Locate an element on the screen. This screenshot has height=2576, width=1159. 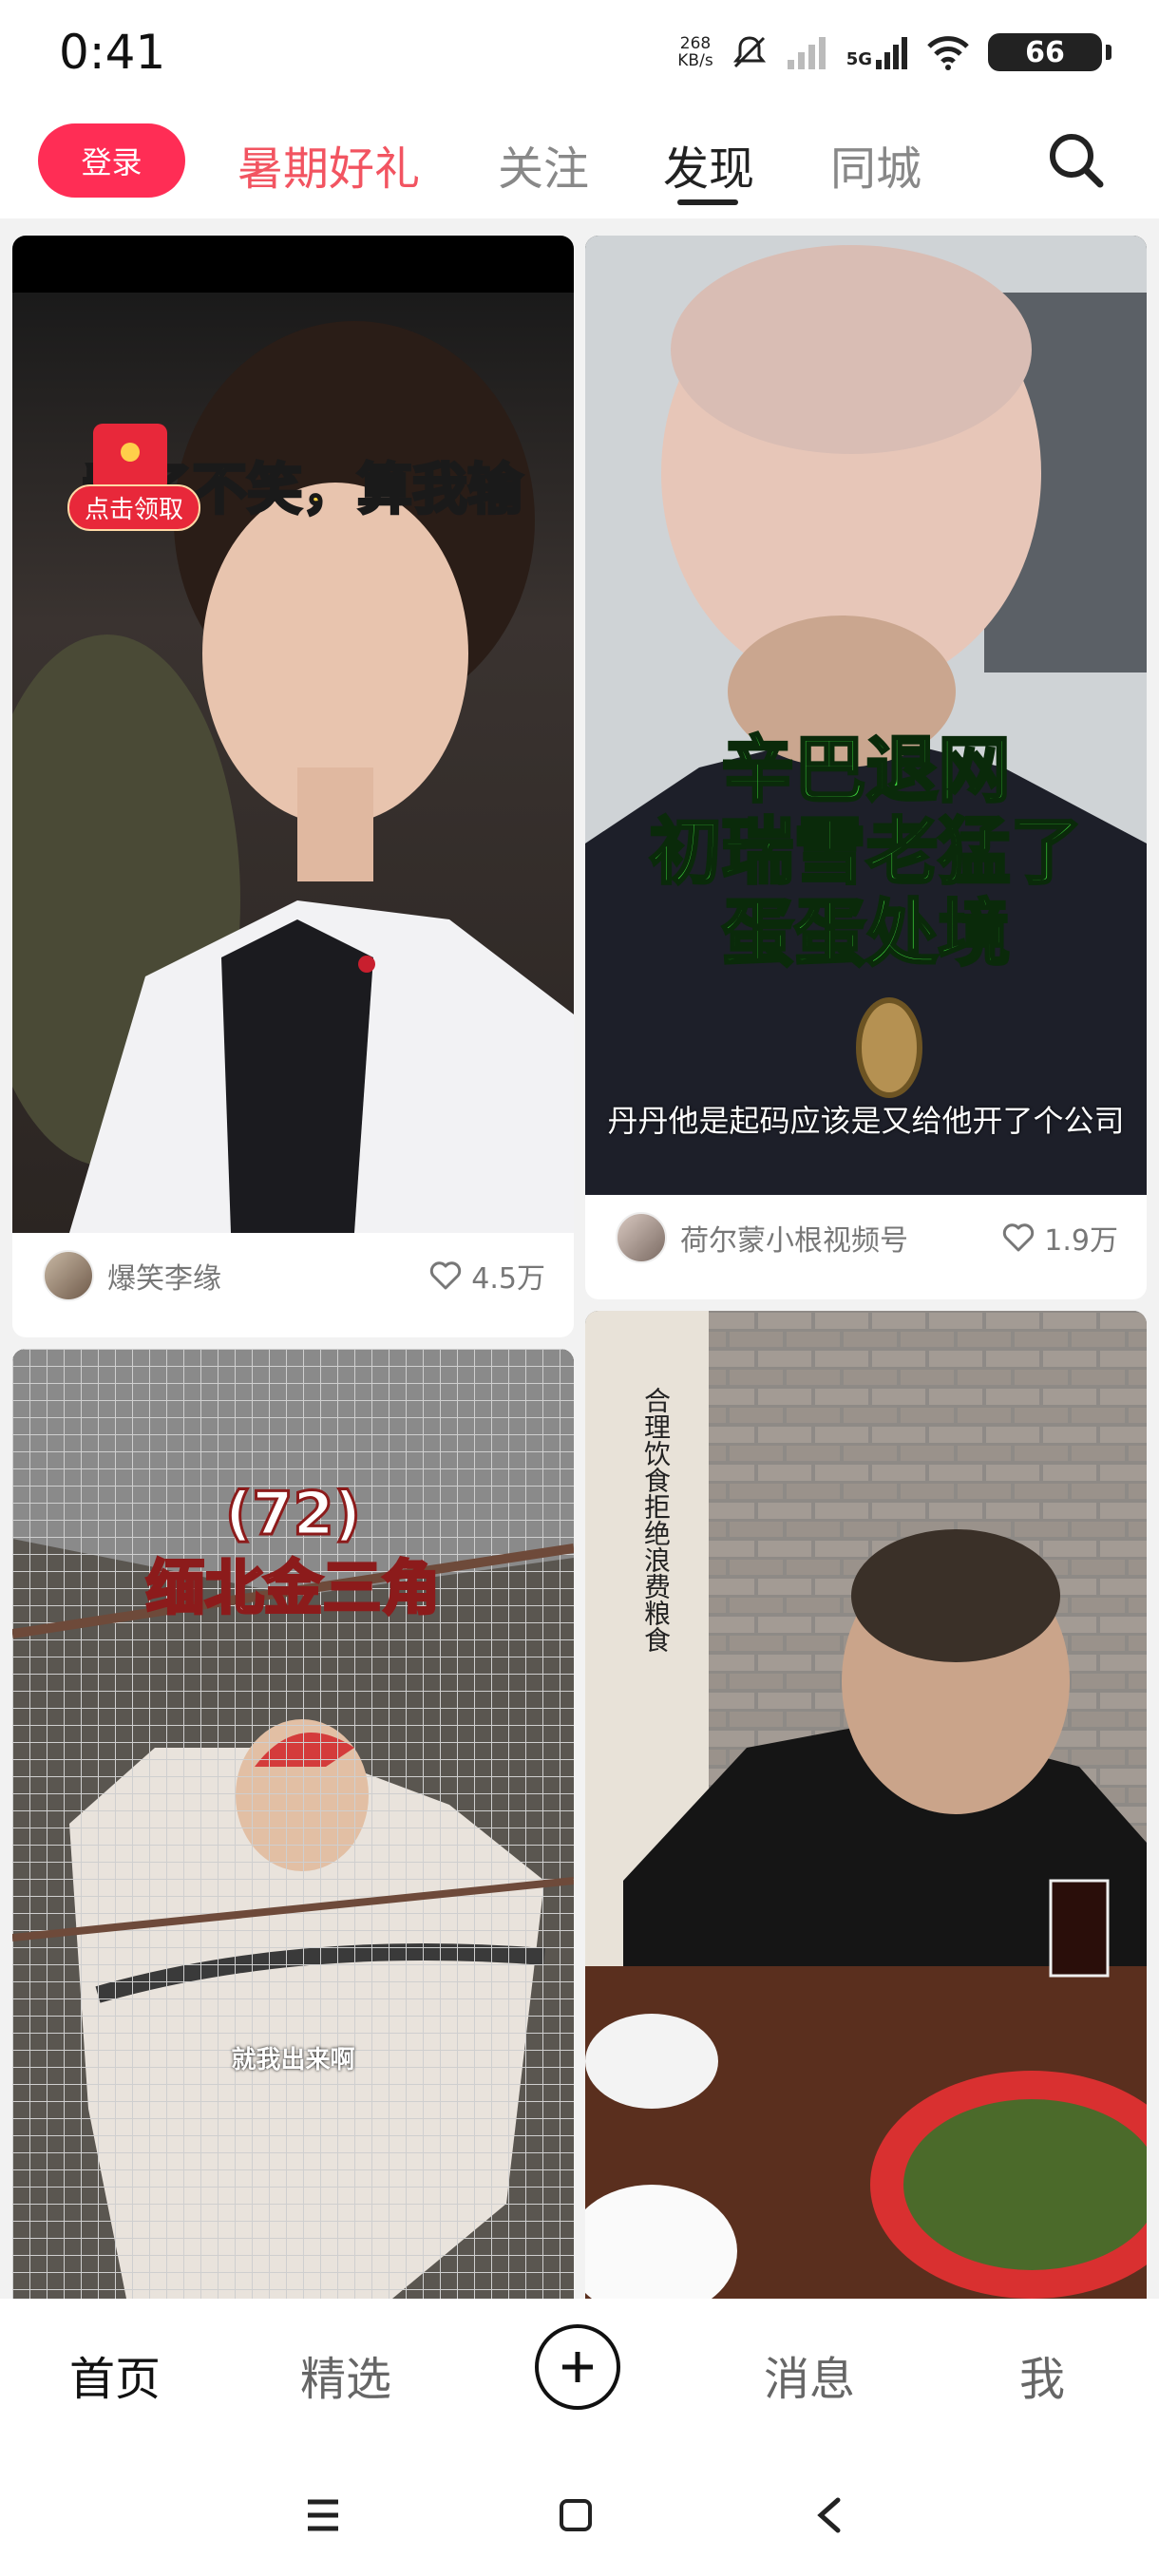
signal-weak-icon is located at coordinates (806, 53).